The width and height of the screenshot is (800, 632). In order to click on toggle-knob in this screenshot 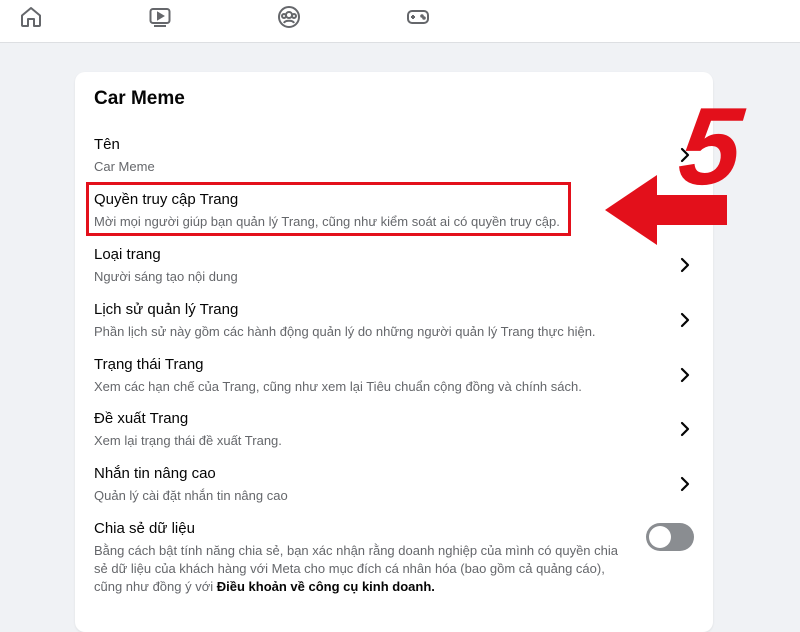, I will do `click(660, 537)`.